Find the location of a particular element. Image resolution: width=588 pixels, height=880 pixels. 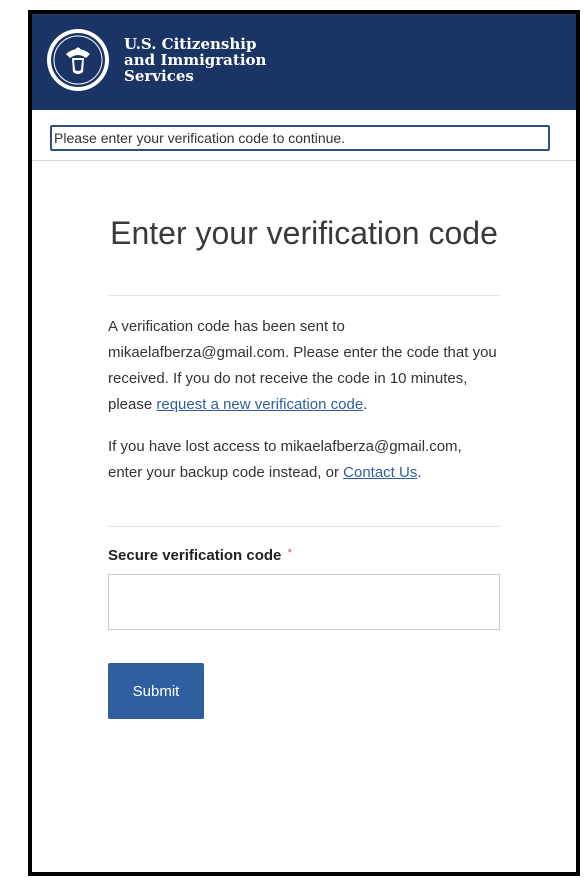

contact-us-link: Contact Us is located at coordinates (380, 472).